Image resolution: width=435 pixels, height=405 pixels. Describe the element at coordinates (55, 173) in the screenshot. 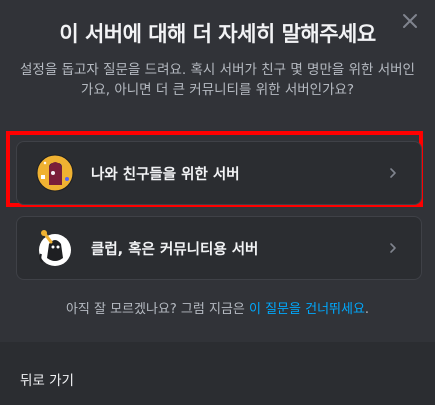

I see `friends-art-icon` at that location.